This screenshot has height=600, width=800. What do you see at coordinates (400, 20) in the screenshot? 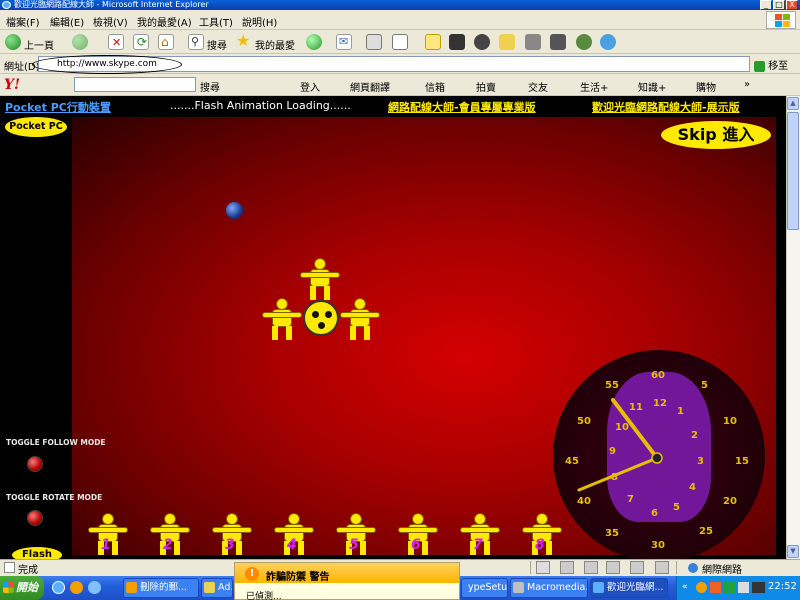
I see `menu-bar: 檔案(F) 編輯(E) 檢視(V) 我的最愛(A) 工具(T) 說明(H)` at bounding box center [400, 20].